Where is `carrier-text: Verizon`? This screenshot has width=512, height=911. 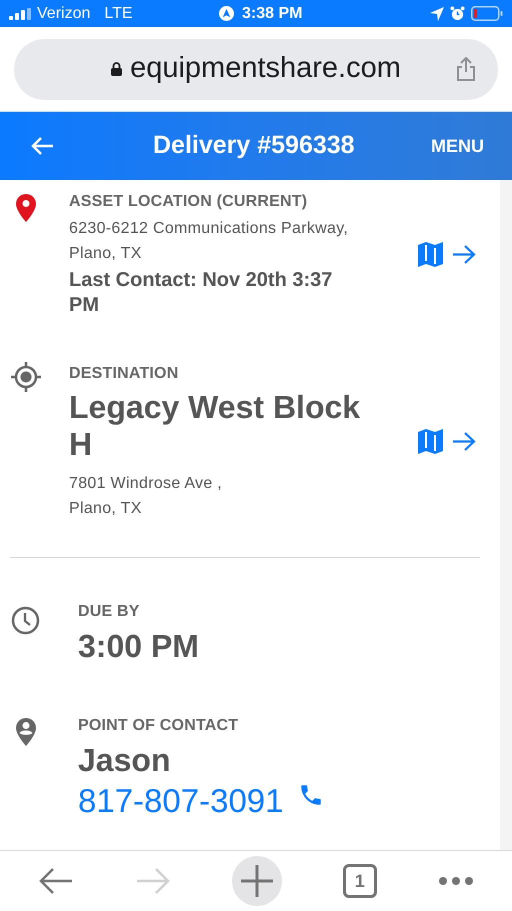
carrier-text: Verizon is located at coordinates (63, 14).